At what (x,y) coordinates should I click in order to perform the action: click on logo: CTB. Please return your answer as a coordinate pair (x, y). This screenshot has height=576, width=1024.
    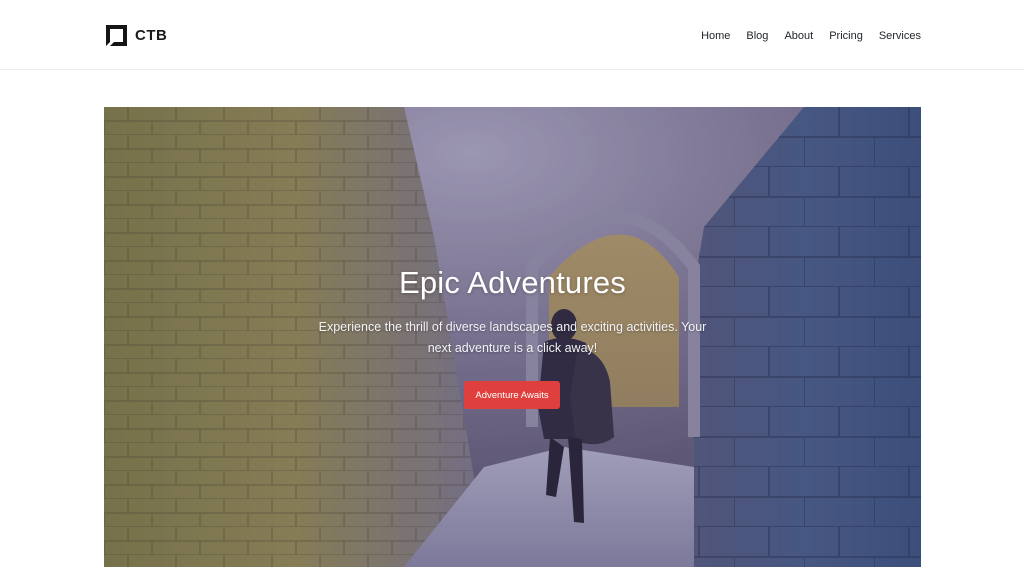
    Looking at the image, I should click on (135, 35).